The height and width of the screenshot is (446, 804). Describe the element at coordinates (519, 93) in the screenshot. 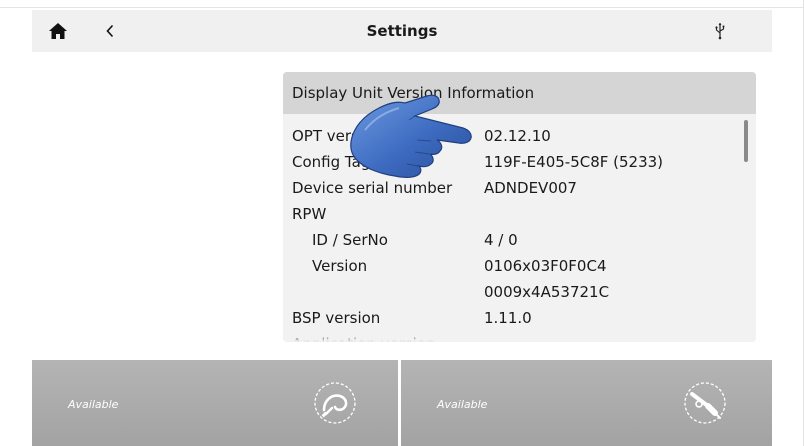

I see `panel-title: Display Unit Version Information` at that location.